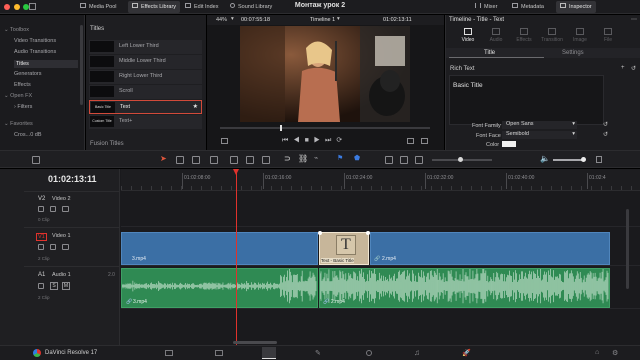  I want to click on fusion-page-icon: ✎, so click(318, 353).